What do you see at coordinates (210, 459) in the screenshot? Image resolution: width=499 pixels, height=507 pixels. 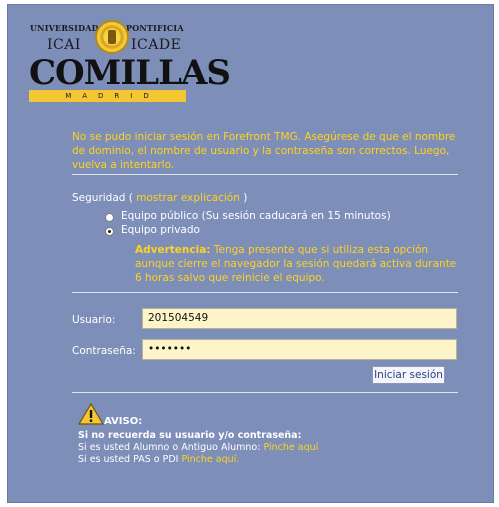 I see `staff-click-here-link: Pinche aquí.` at bounding box center [210, 459].